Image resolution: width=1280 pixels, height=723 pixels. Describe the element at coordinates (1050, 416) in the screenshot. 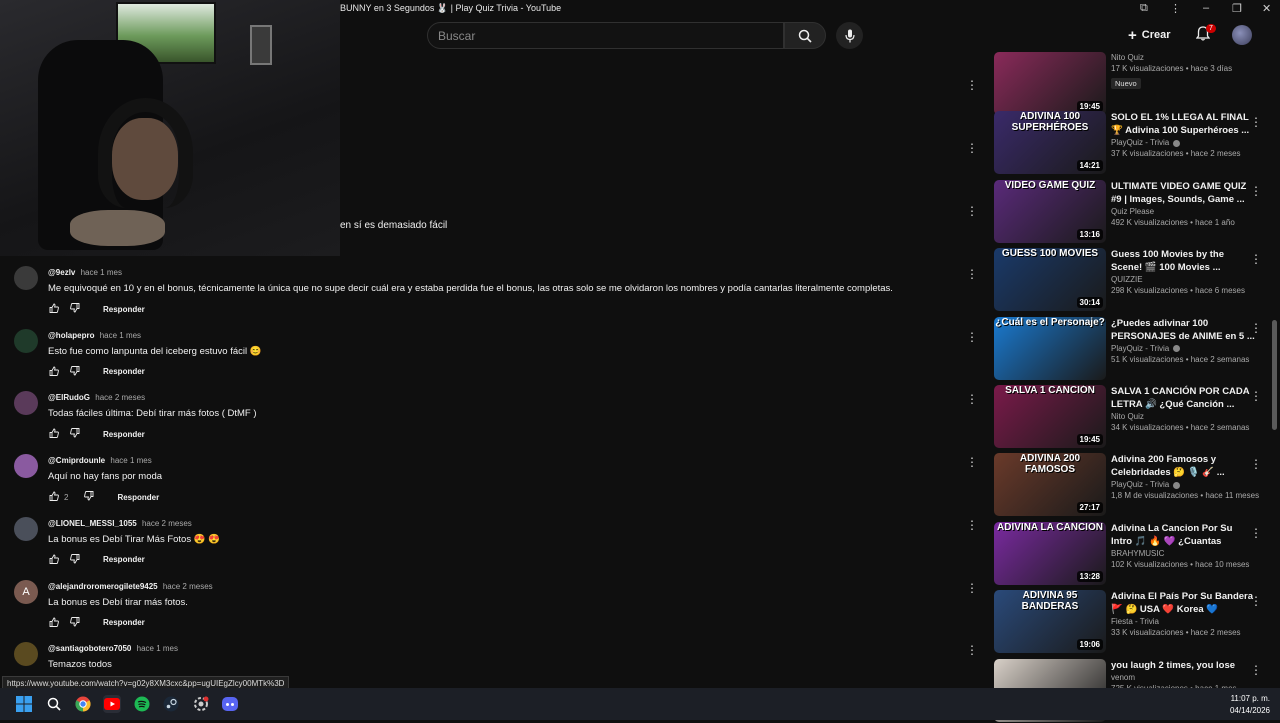

I see `video-thumbnail: SALVA 1 CANCIÓN 19:45` at that location.